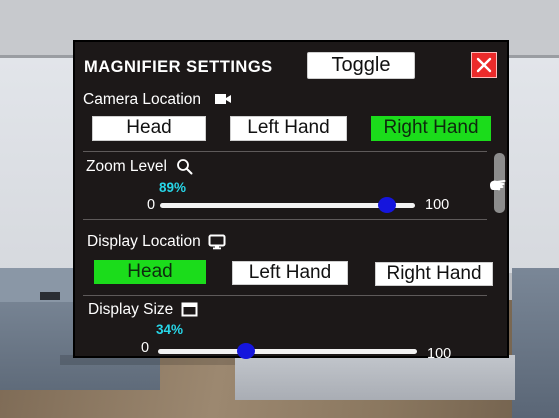 This screenshot has height=418, width=559. What do you see at coordinates (189, 309) in the screenshot?
I see `window-icon` at bounding box center [189, 309].